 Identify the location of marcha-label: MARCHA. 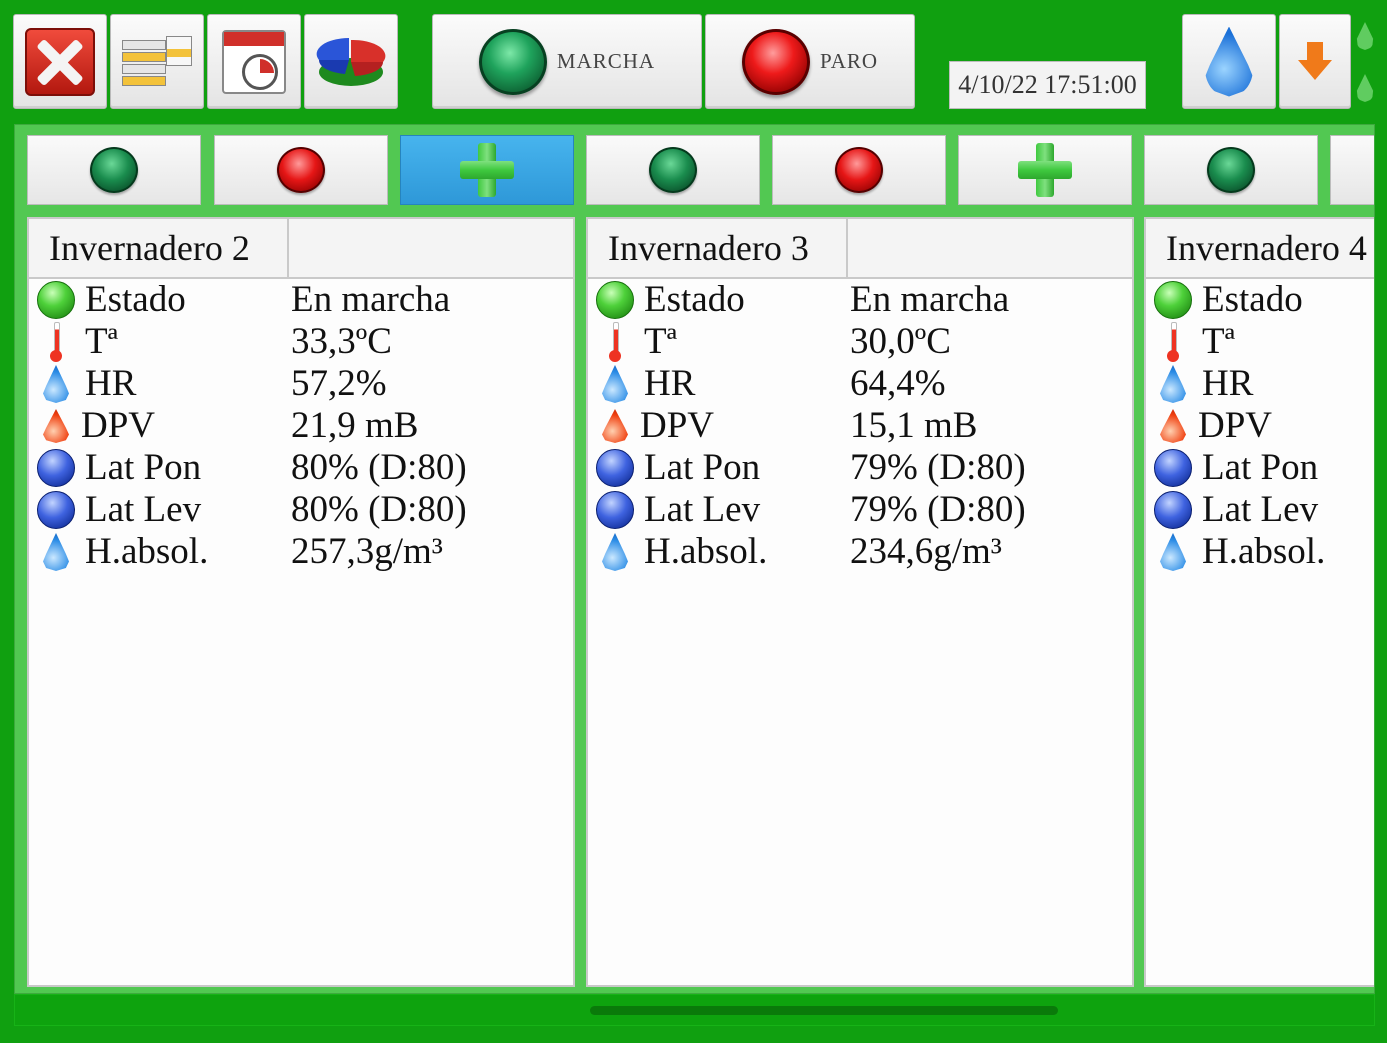
(606, 61).